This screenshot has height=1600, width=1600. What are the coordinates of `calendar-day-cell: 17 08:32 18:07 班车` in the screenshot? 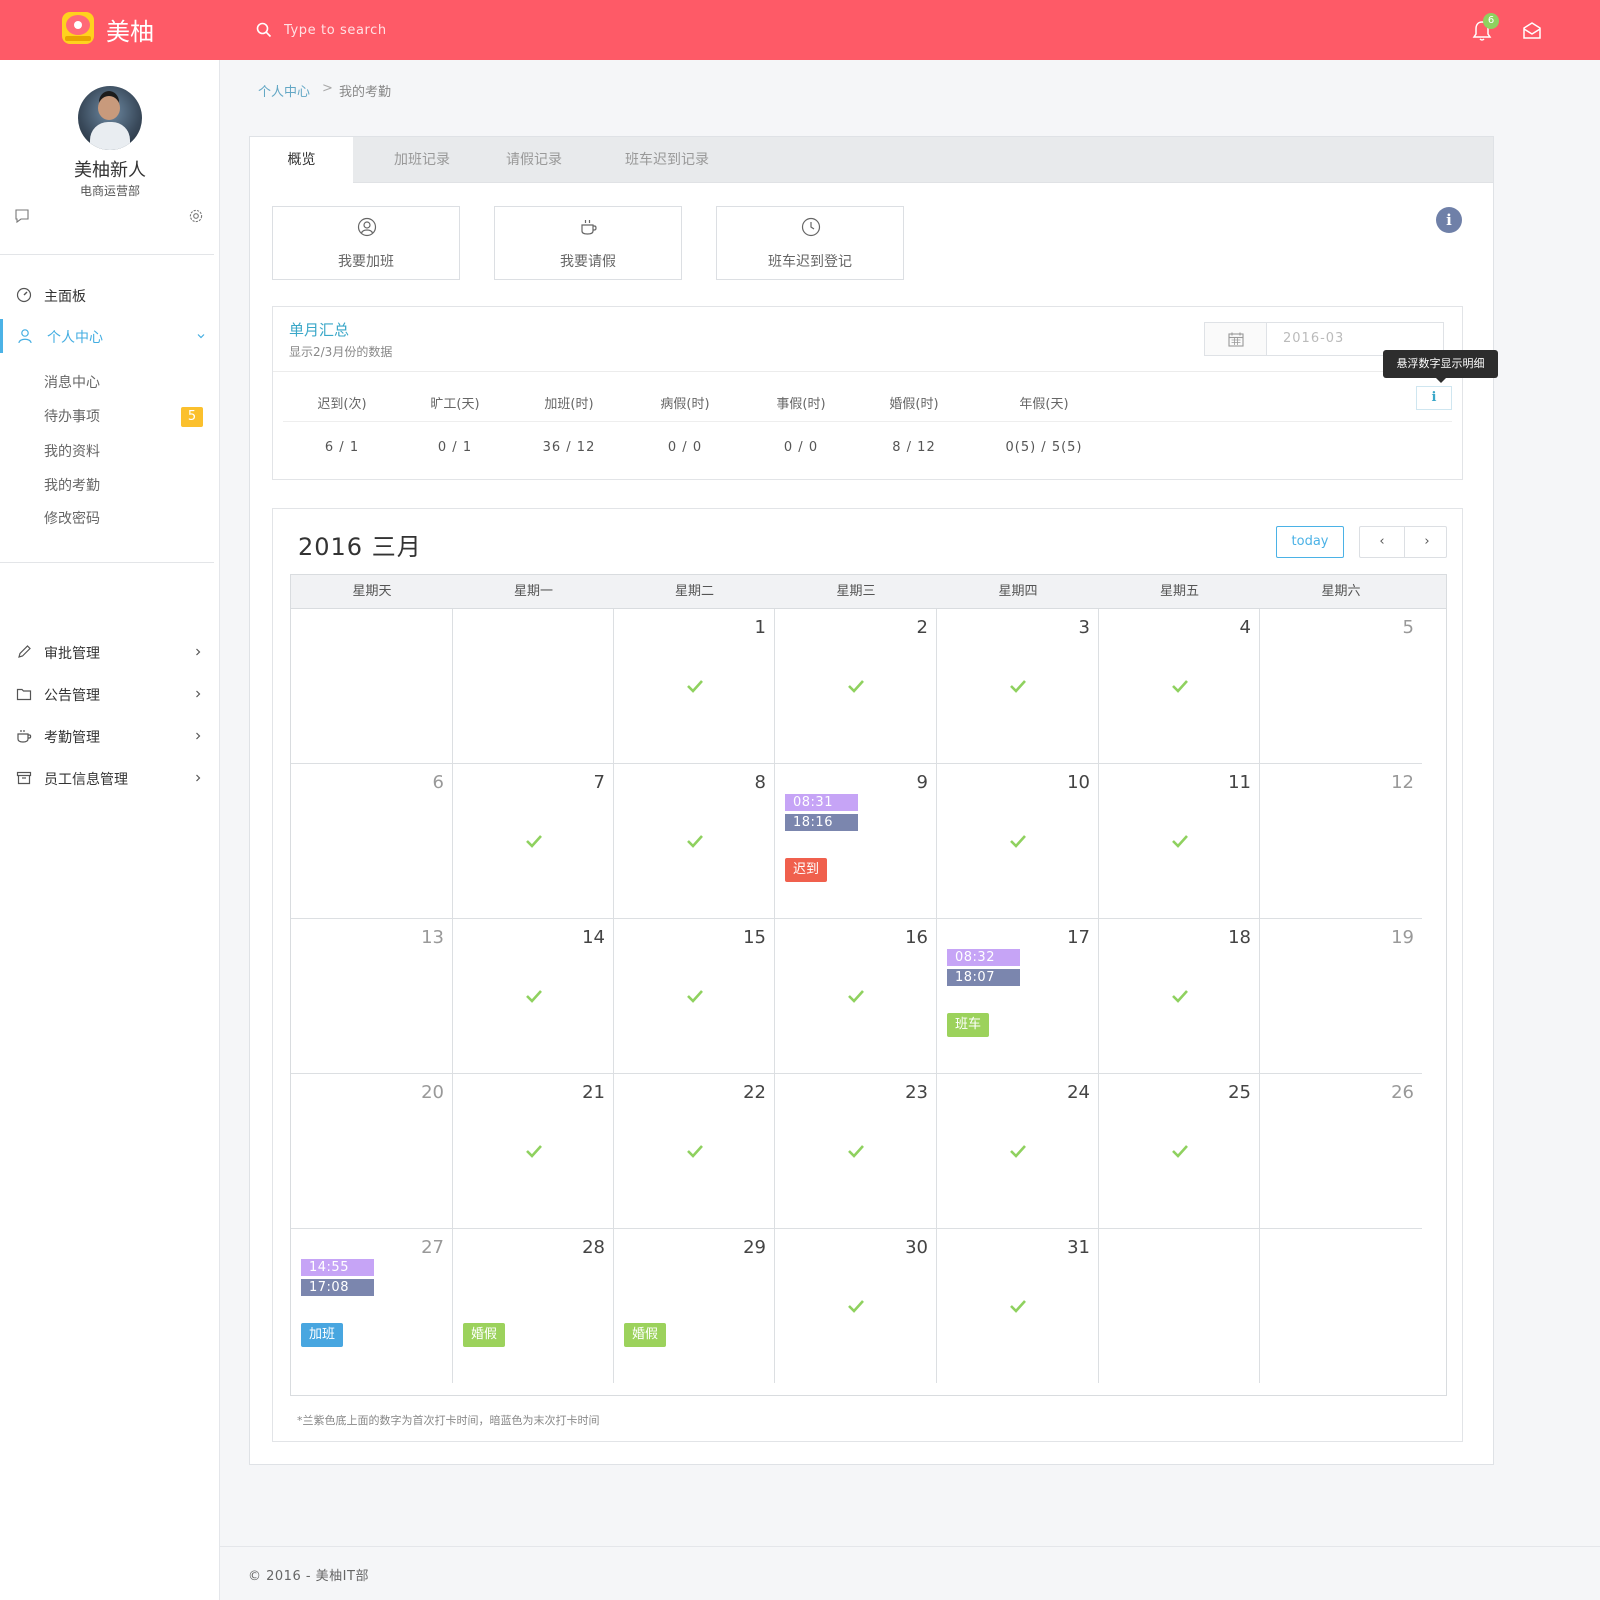 It's located at (1018, 996).